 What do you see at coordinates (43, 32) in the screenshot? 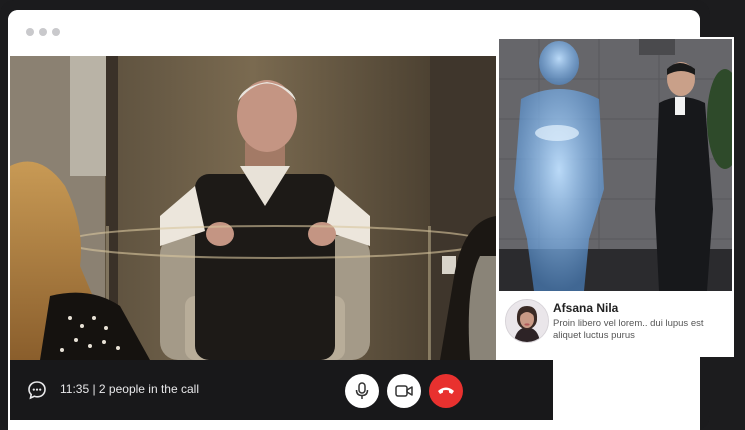
I see `window-dot-minimize` at bounding box center [43, 32].